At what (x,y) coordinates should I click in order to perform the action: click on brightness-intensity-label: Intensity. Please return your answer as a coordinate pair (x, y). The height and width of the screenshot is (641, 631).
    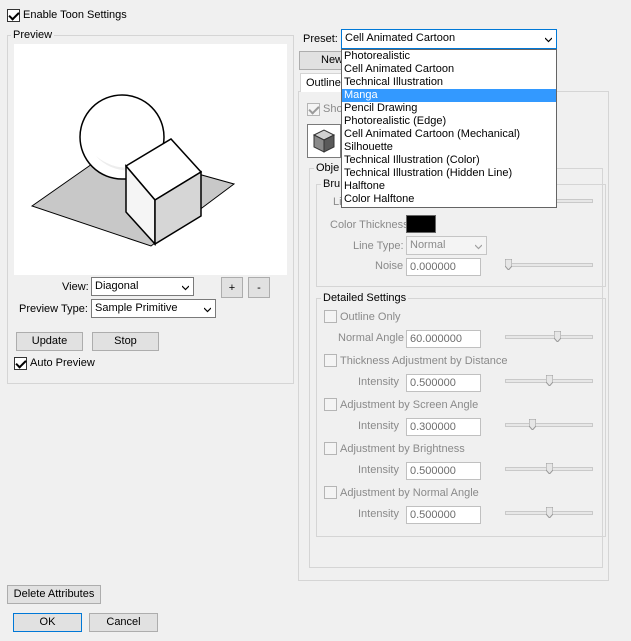
    Looking at the image, I should click on (378, 470).